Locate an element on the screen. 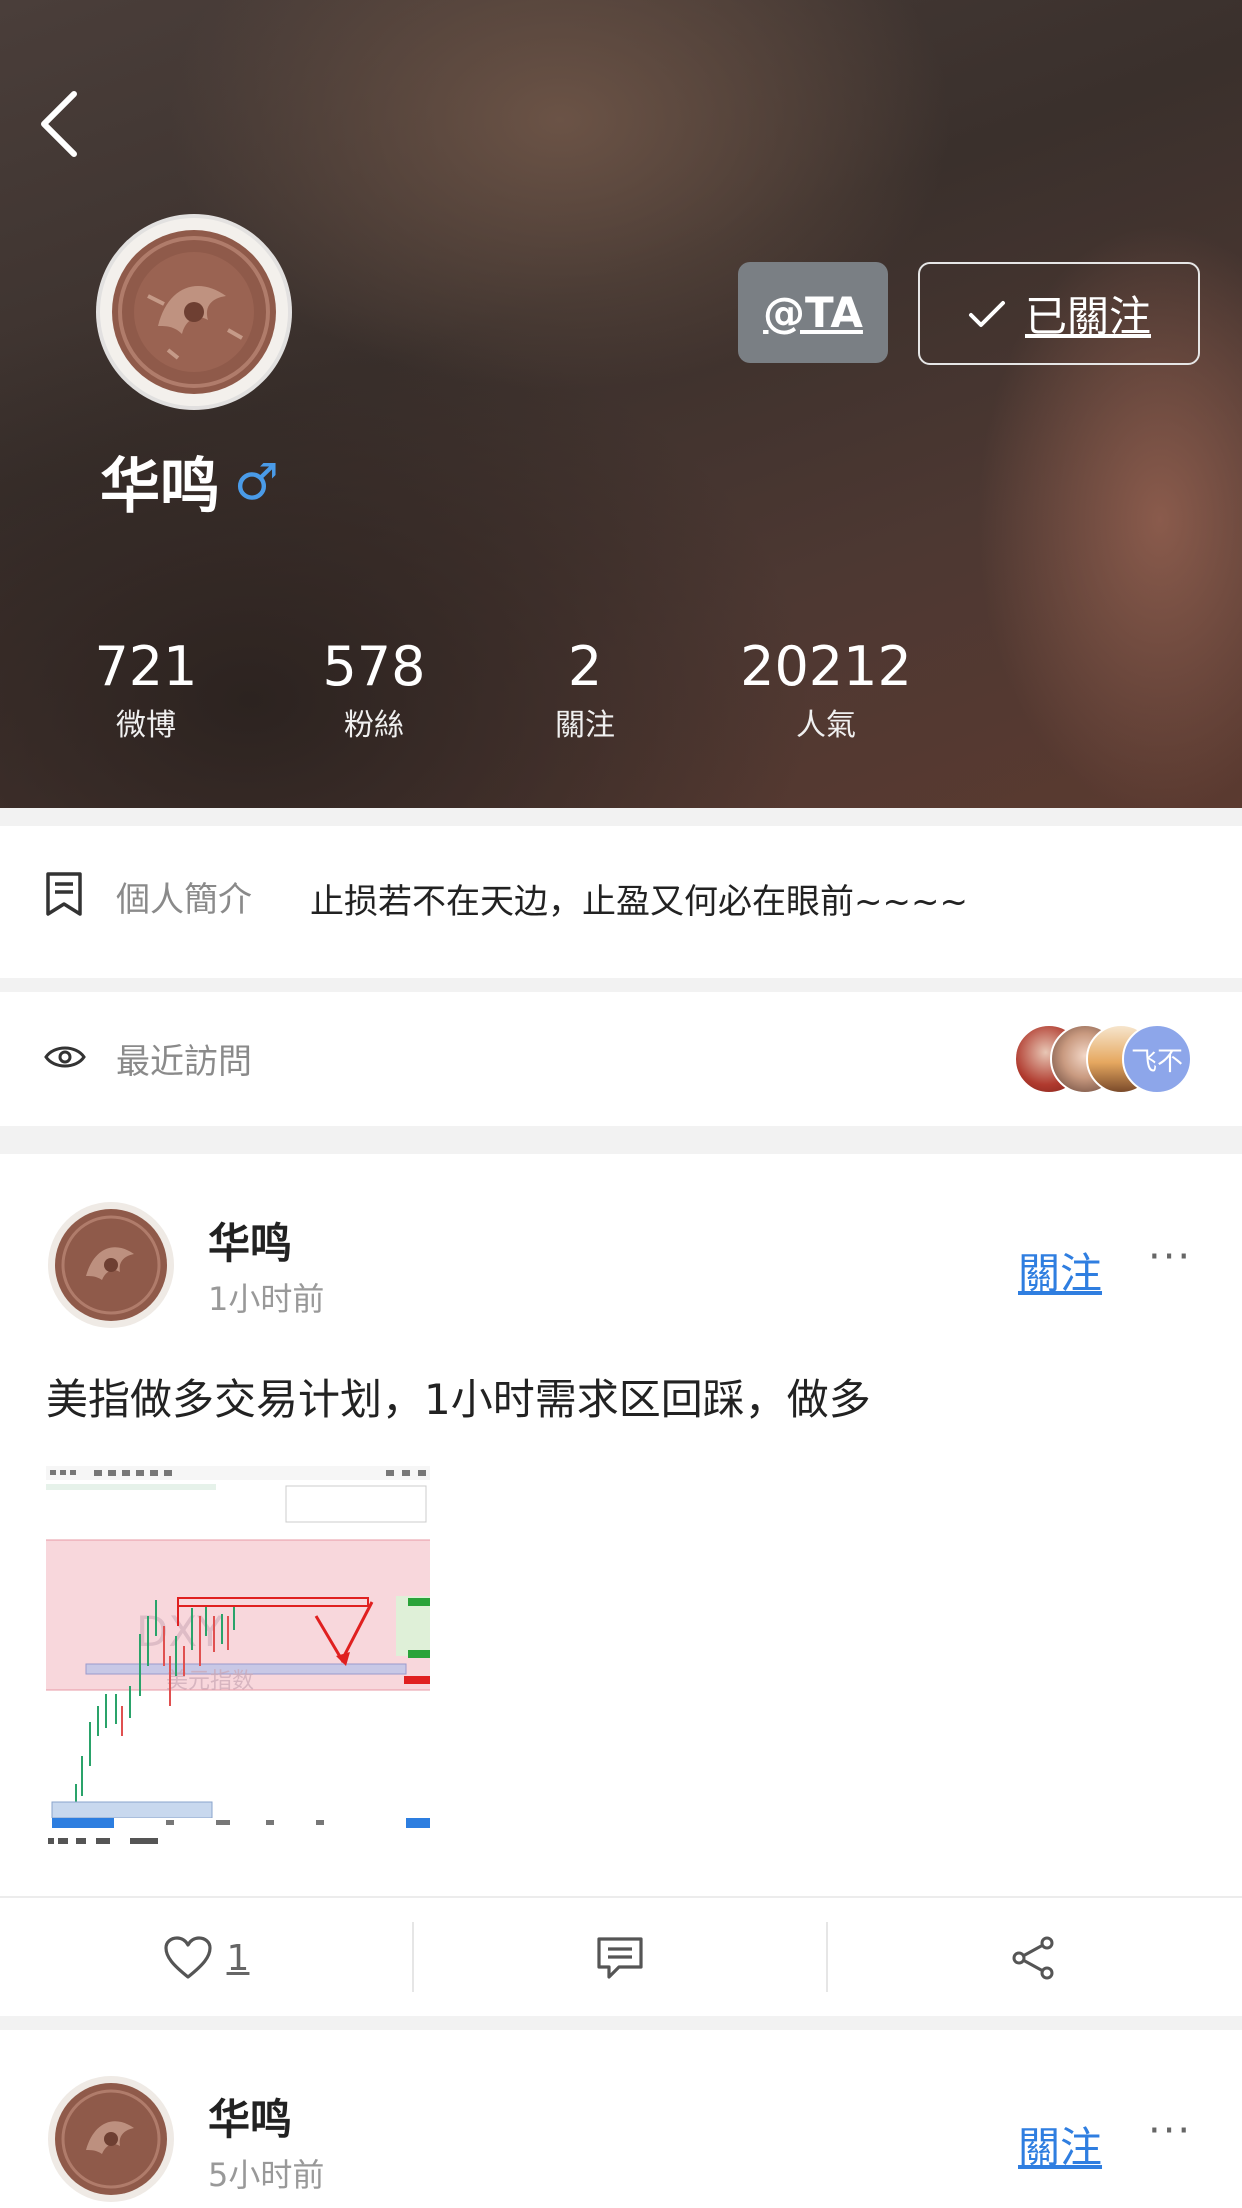 This screenshot has width=1242, height=2208. chart-screenshot-image: DXY 美元指数 is located at coordinates (238, 1658).